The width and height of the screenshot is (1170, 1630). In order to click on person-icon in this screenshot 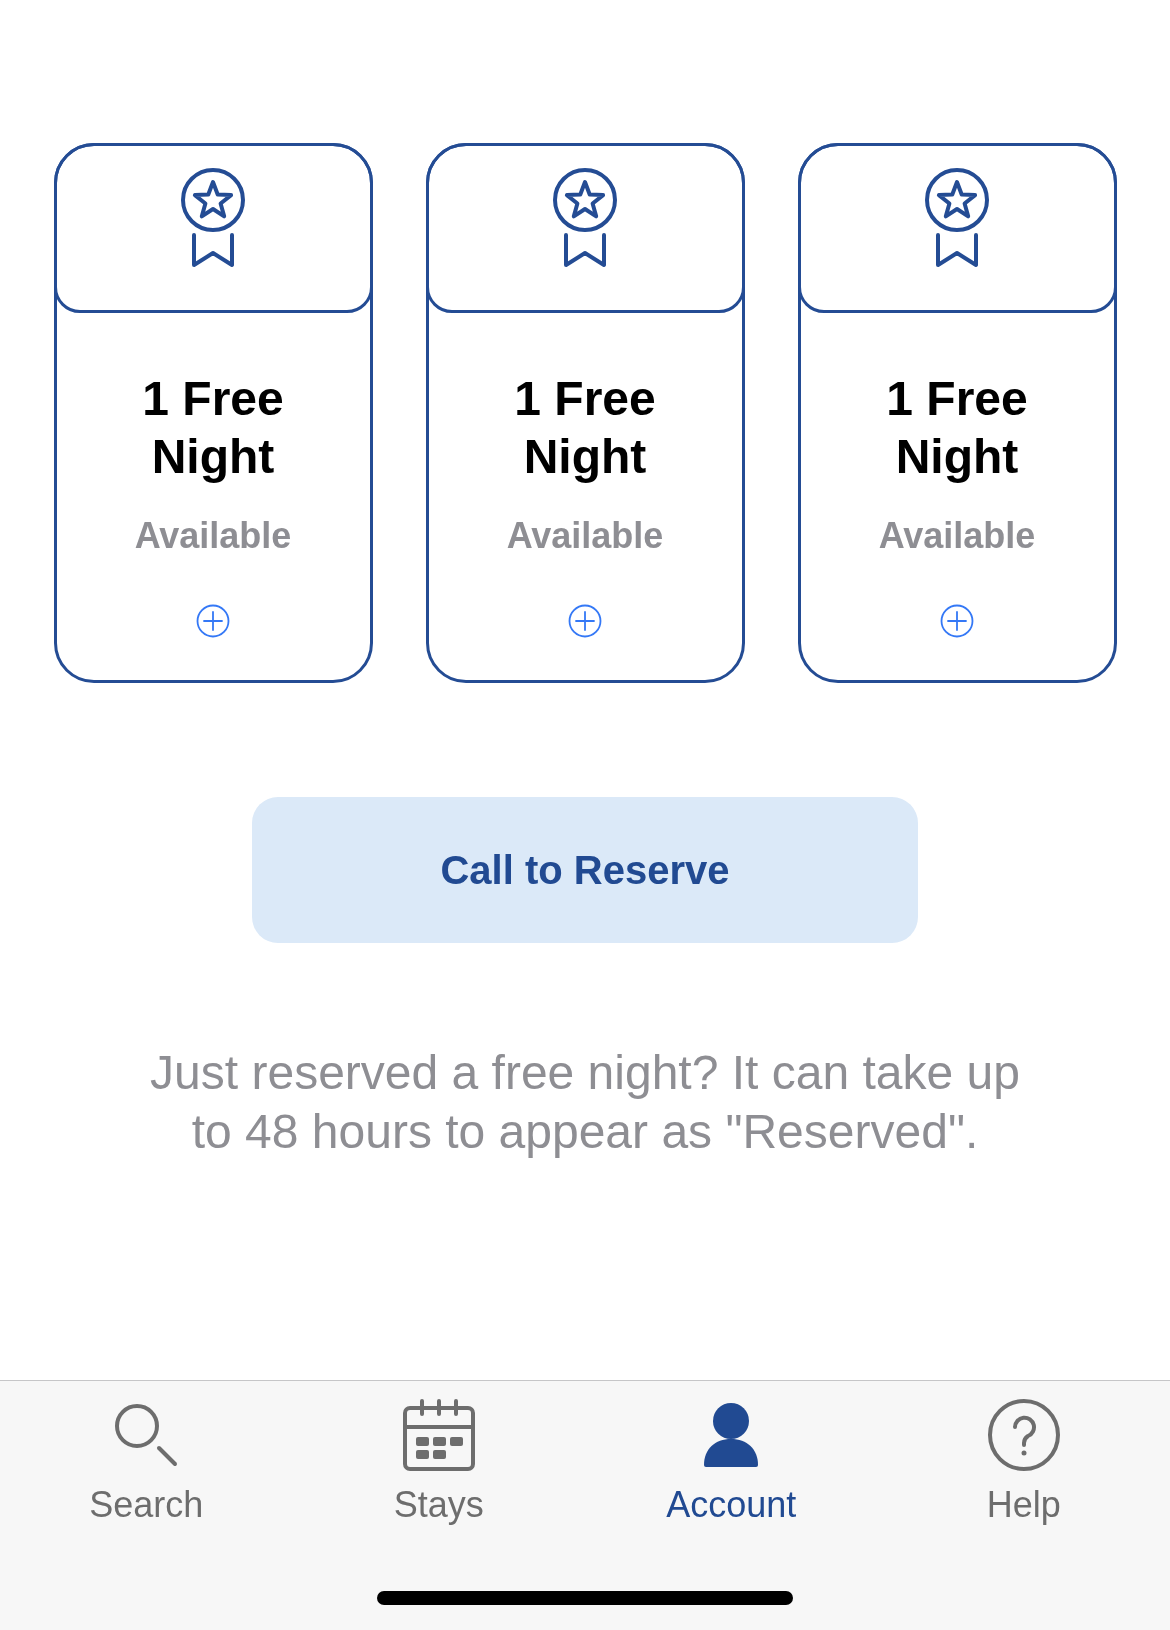, I will do `click(731, 1435)`.